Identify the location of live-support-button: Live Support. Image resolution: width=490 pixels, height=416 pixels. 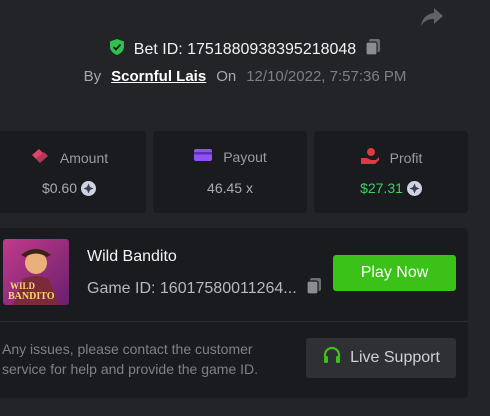
(381, 358).